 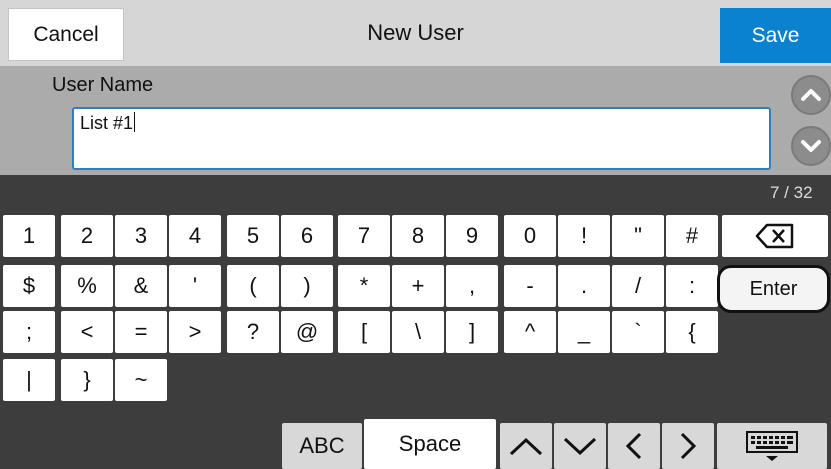 I want to click on scroll-down-button, so click(x=811, y=146).